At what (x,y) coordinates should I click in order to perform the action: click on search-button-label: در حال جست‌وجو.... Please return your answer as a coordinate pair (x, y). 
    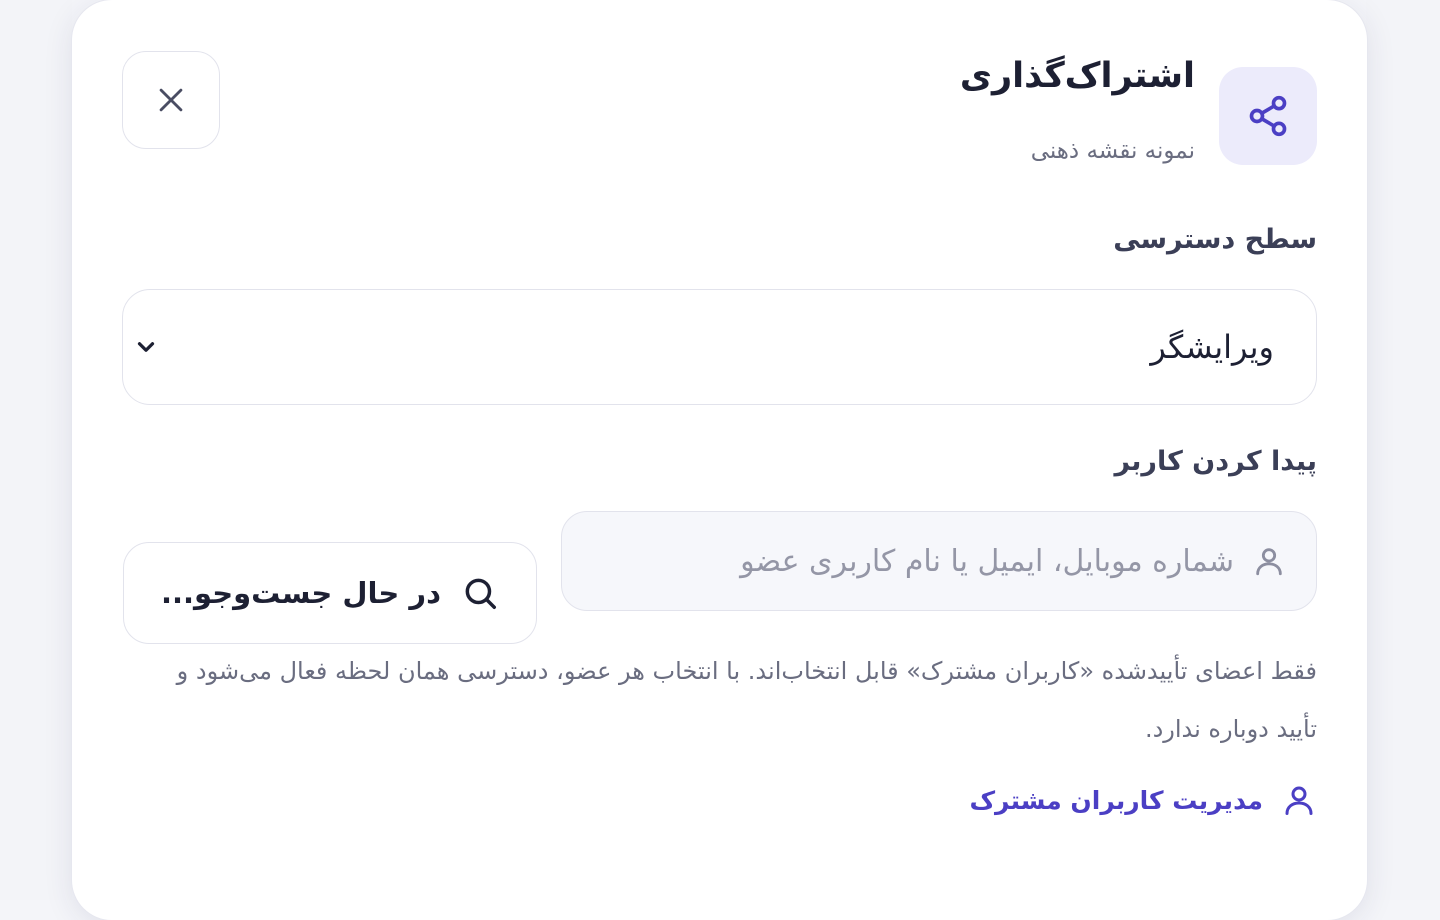
    Looking at the image, I should click on (301, 593).